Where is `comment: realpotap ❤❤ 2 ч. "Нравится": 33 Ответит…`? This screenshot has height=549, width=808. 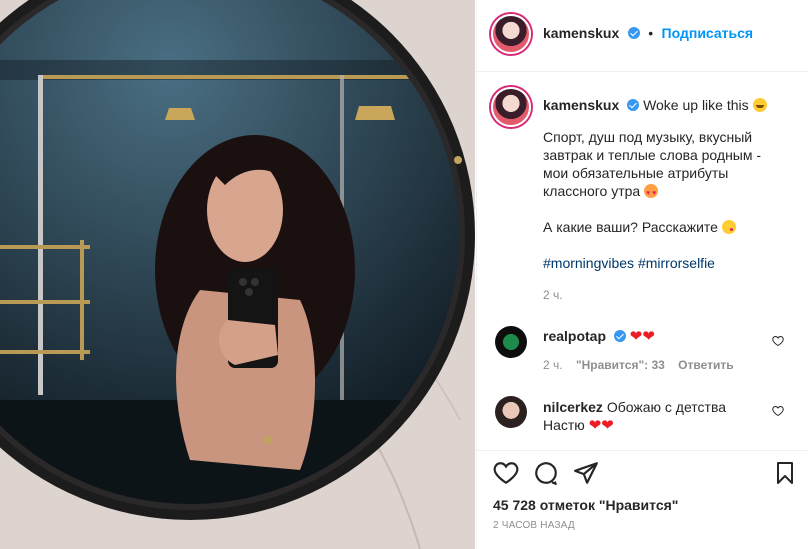 comment: realpotap ❤❤ 2 ч. "Нравится": 33 Ответит… is located at coordinates (653, 349).